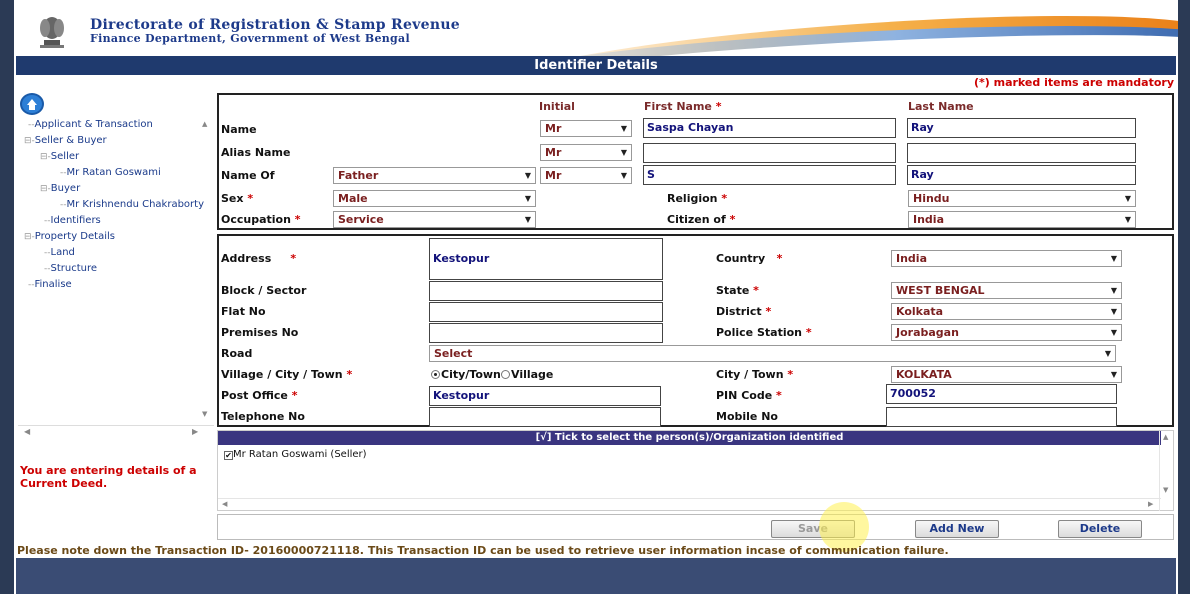 The width and height of the screenshot is (1190, 594). Describe the element at coordinates (557, 106) in the screenshot. I see `col-initial-header: Initial` at that location.